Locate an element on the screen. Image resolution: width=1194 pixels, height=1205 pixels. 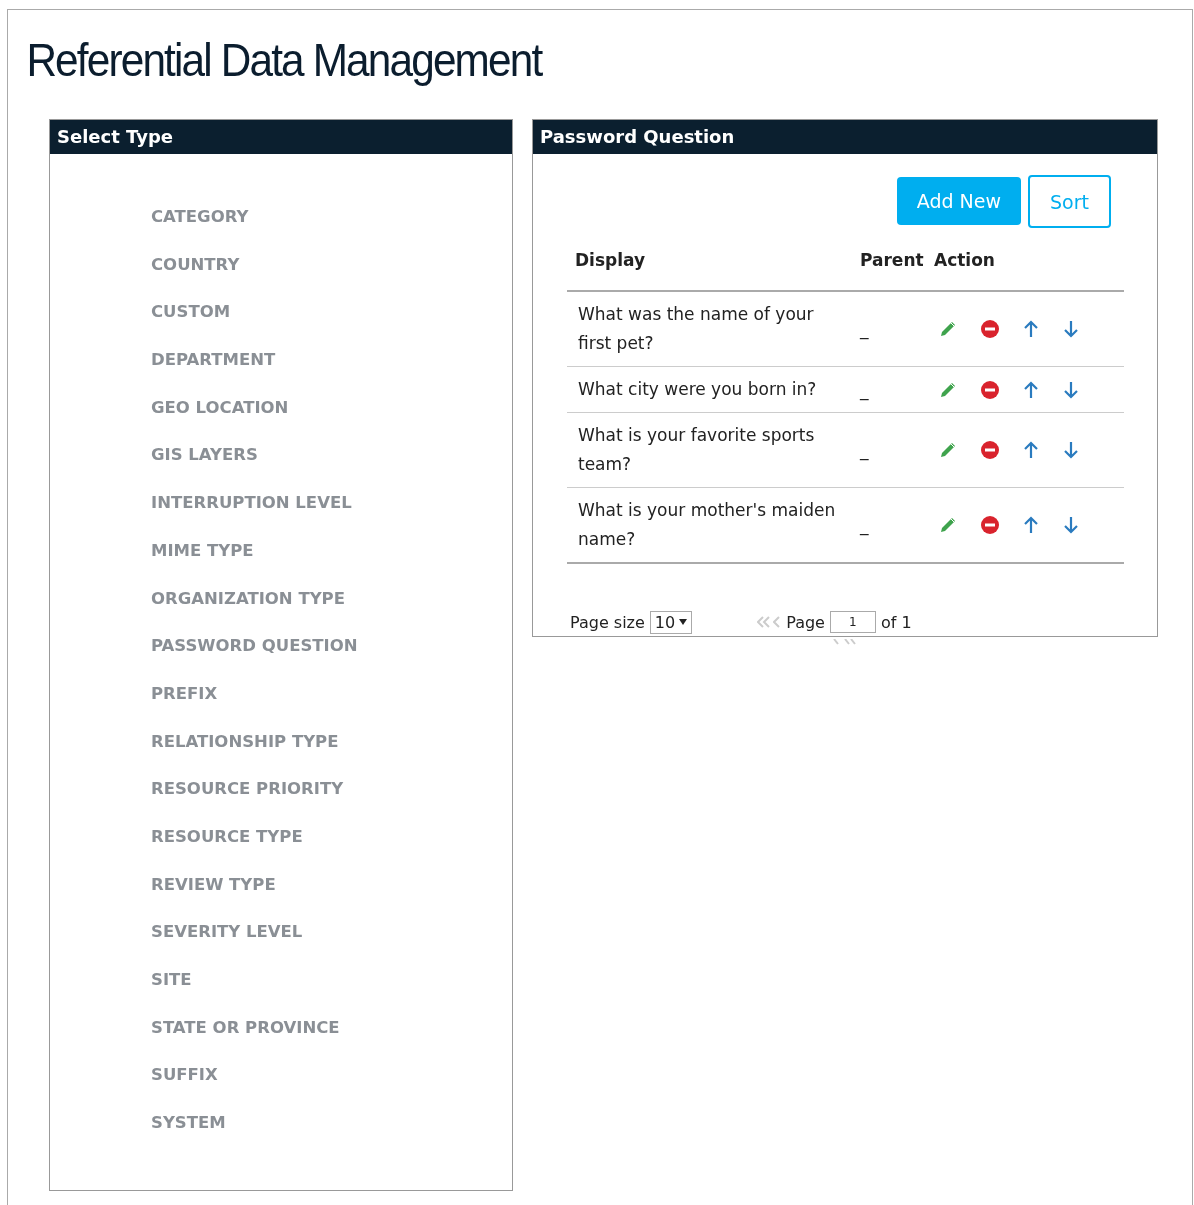
type-link: DEPARTMENT is located at coordinates (331, 369).